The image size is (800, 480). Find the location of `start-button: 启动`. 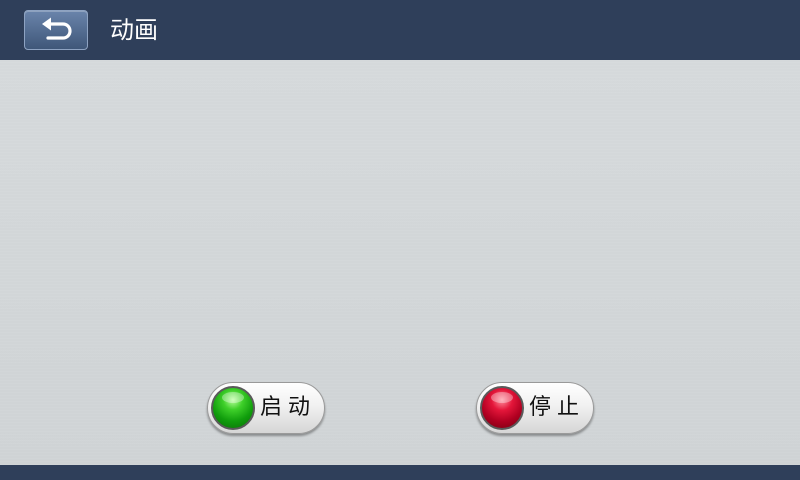

start-button: 启动 is located at coordinates (266, 408).